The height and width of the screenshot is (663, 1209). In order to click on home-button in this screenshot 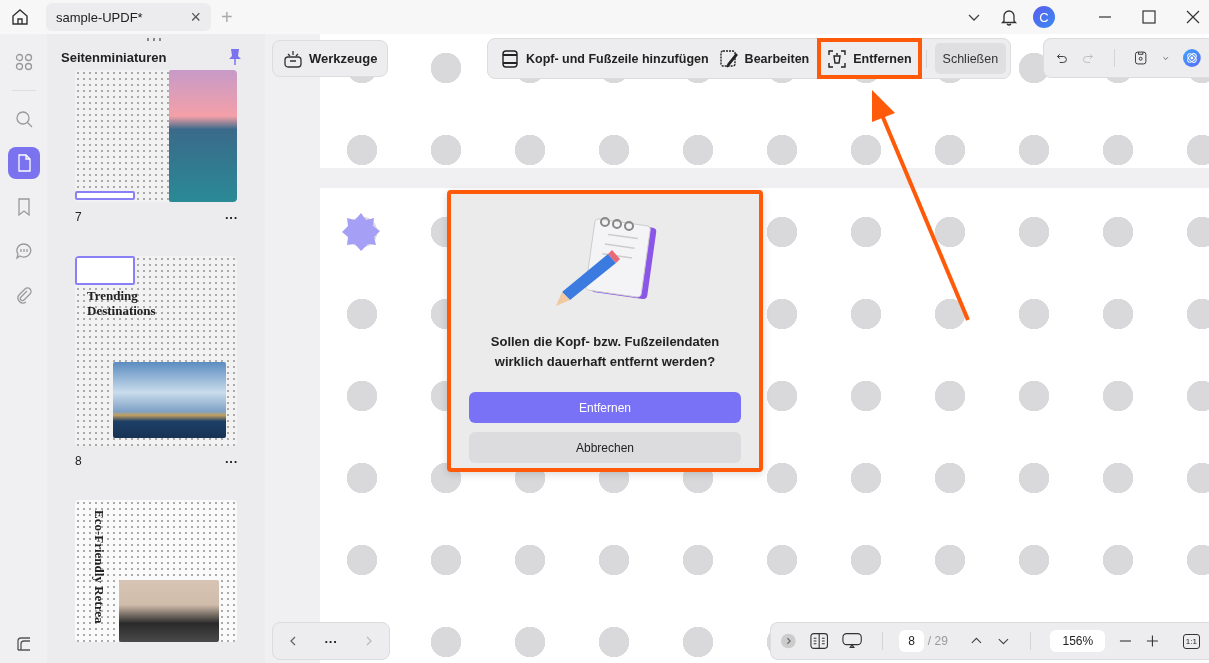, I will do `click(20, 17)`.